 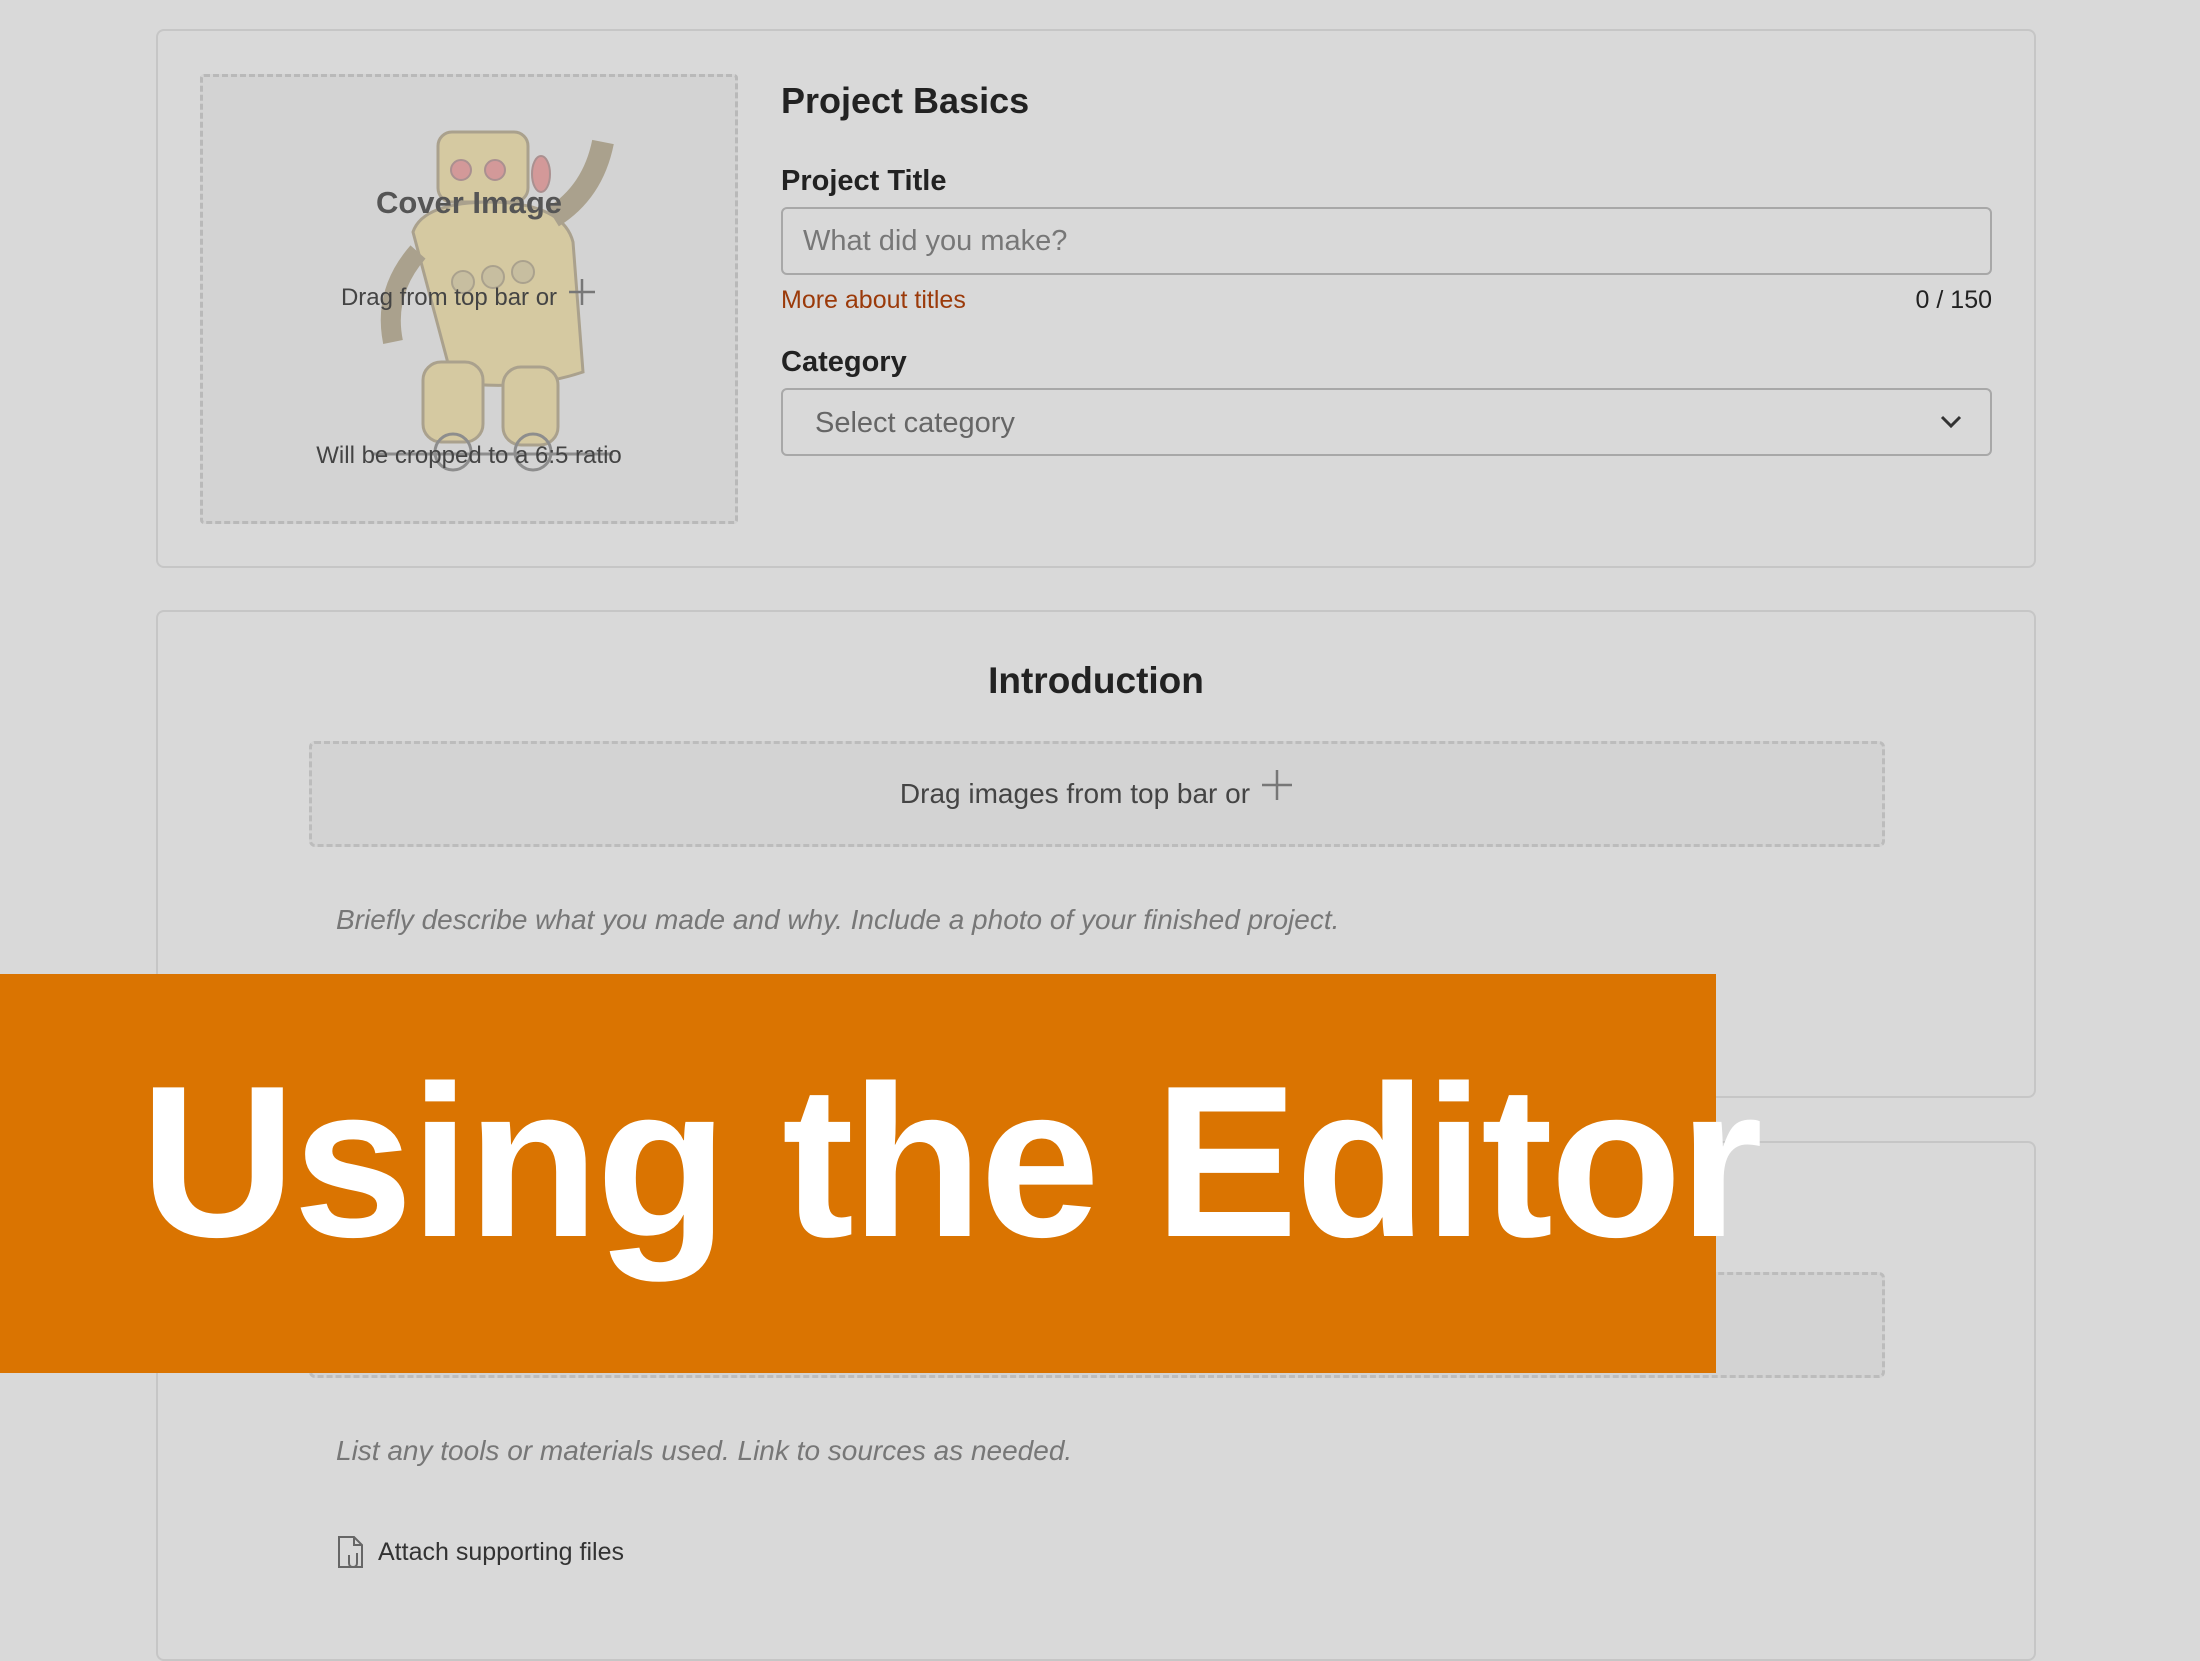 What do you see at coordinates (1953, 300) in the screenshot?
I see `title-char-count: 0 / 150` at bounding box center [1953, 300].